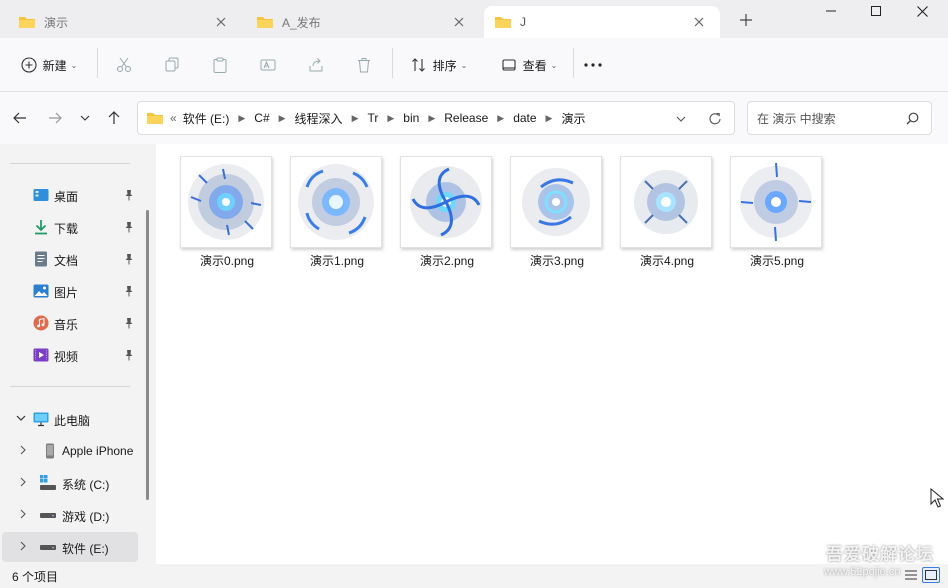 The width and height of the screenshot is (948, 588). I want to click on sidebar-item-desktop: 桌面, so click(70, 195).